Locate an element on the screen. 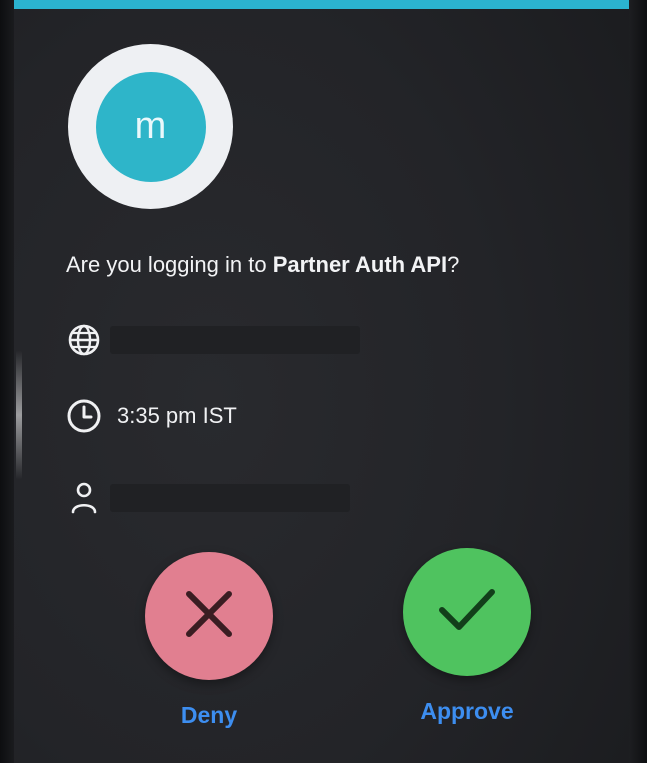 This screenshot has width=647, height=763. account-avatar: m is located at coordinates (150, 126).